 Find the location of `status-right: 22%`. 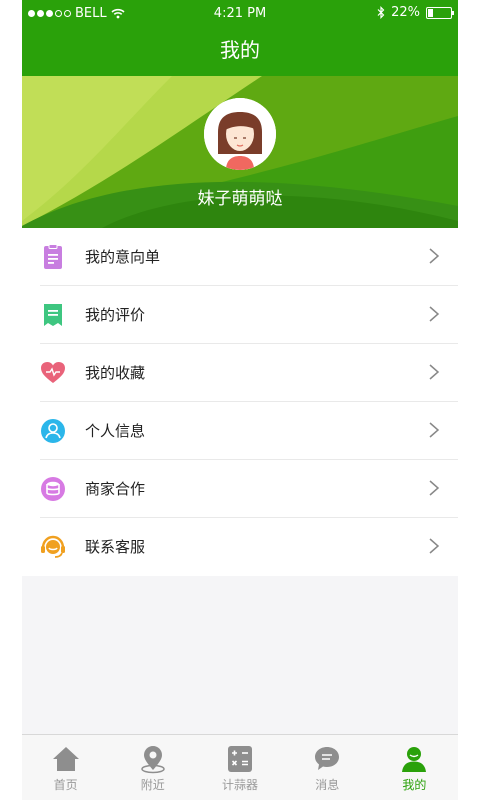

status-right: 22% is located at coordinates (415, 12).